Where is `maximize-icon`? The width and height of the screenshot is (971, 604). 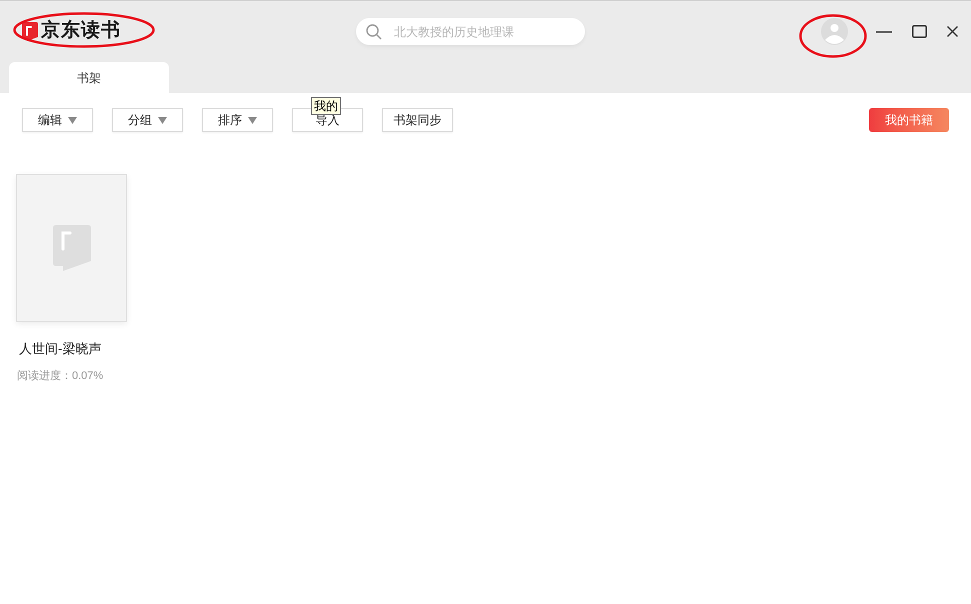
maximize-icon is located at coordinates (919, 31).